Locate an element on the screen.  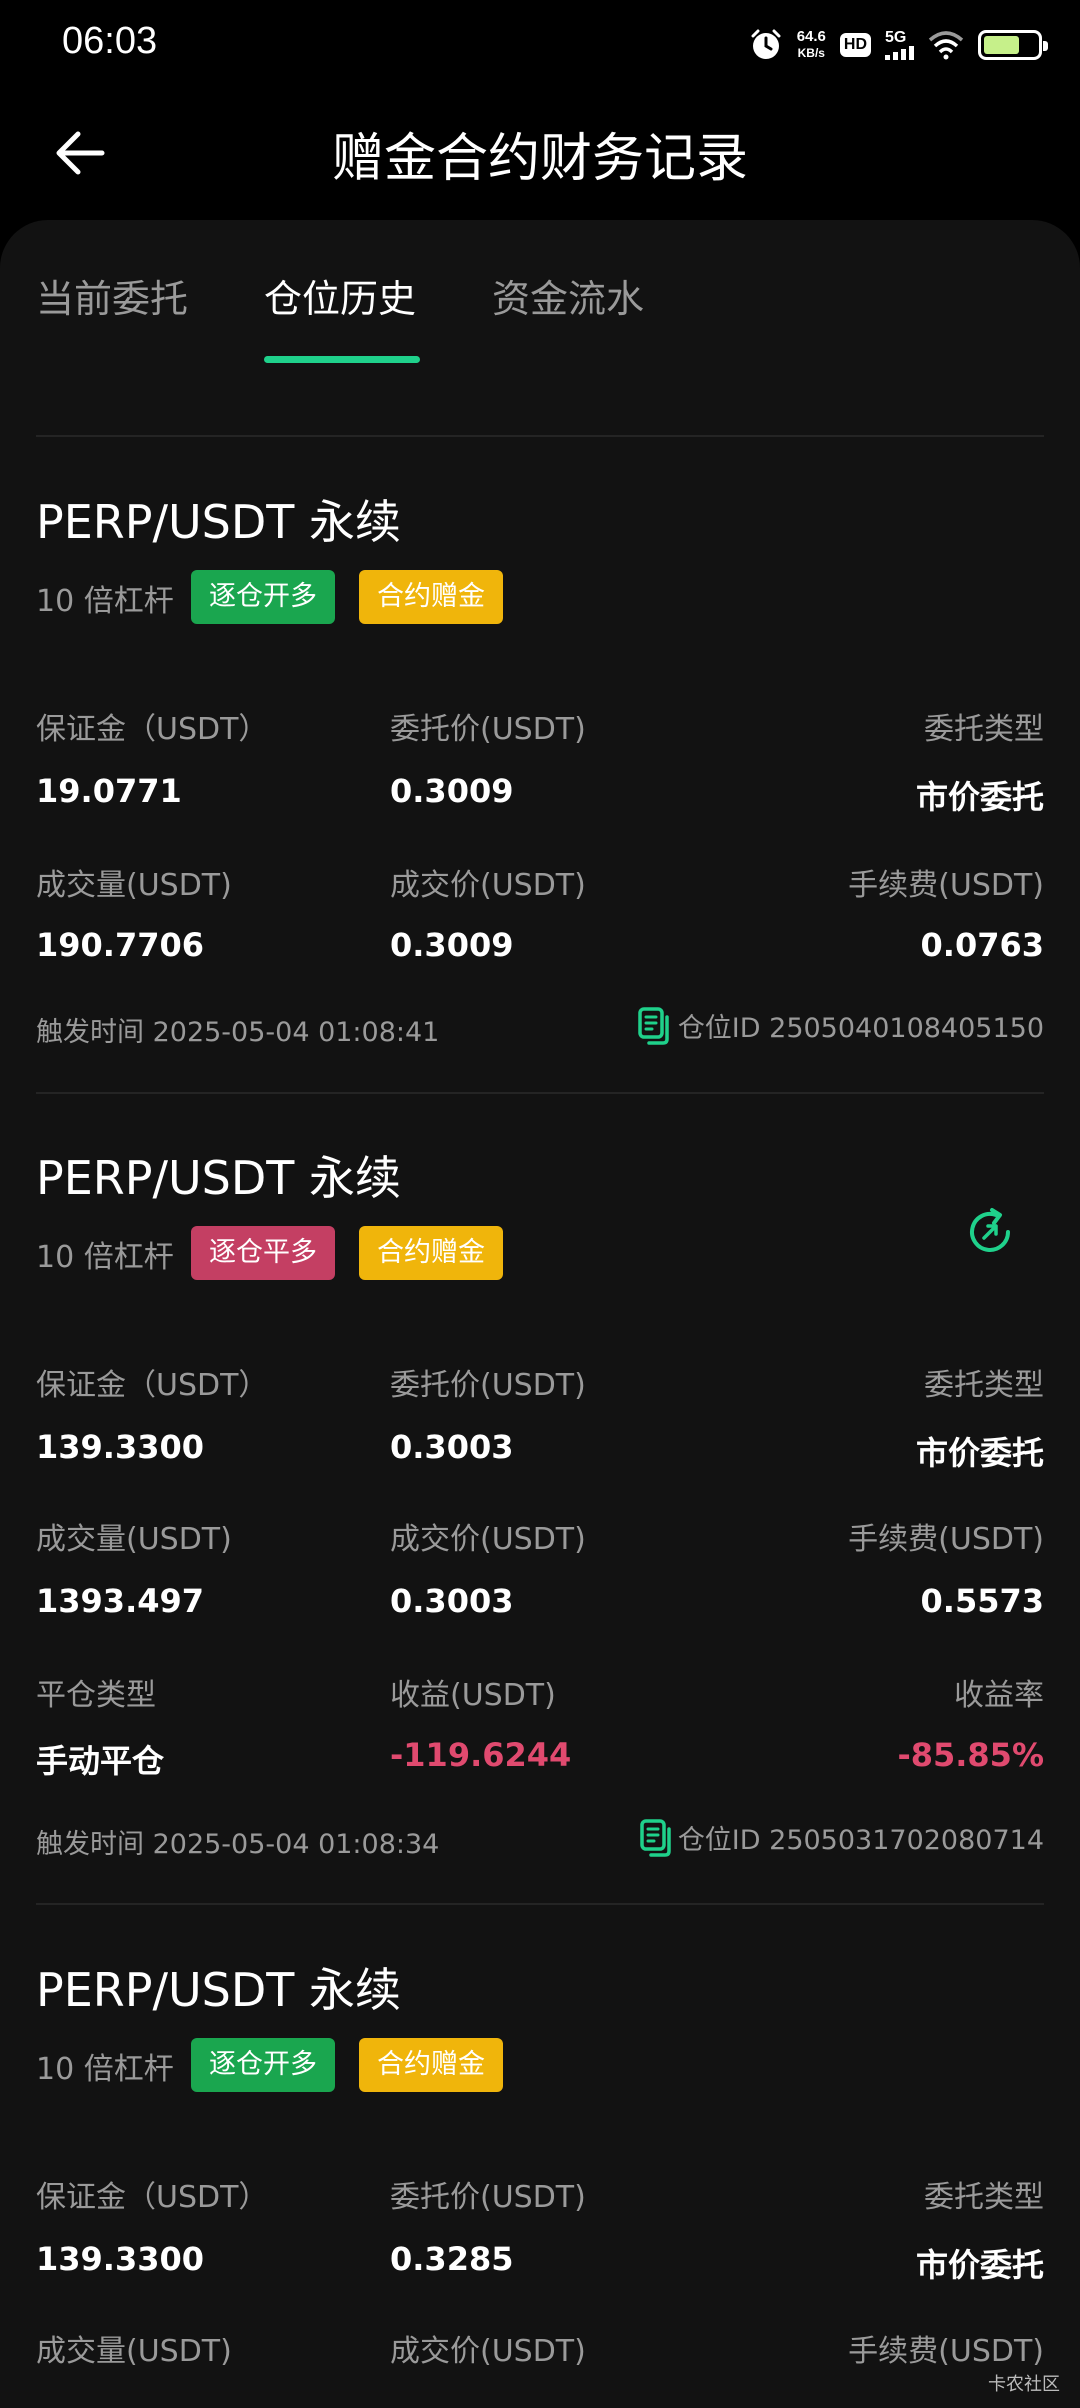
net-speed: 64.6 KB/s is located at coordinates (811, 45).